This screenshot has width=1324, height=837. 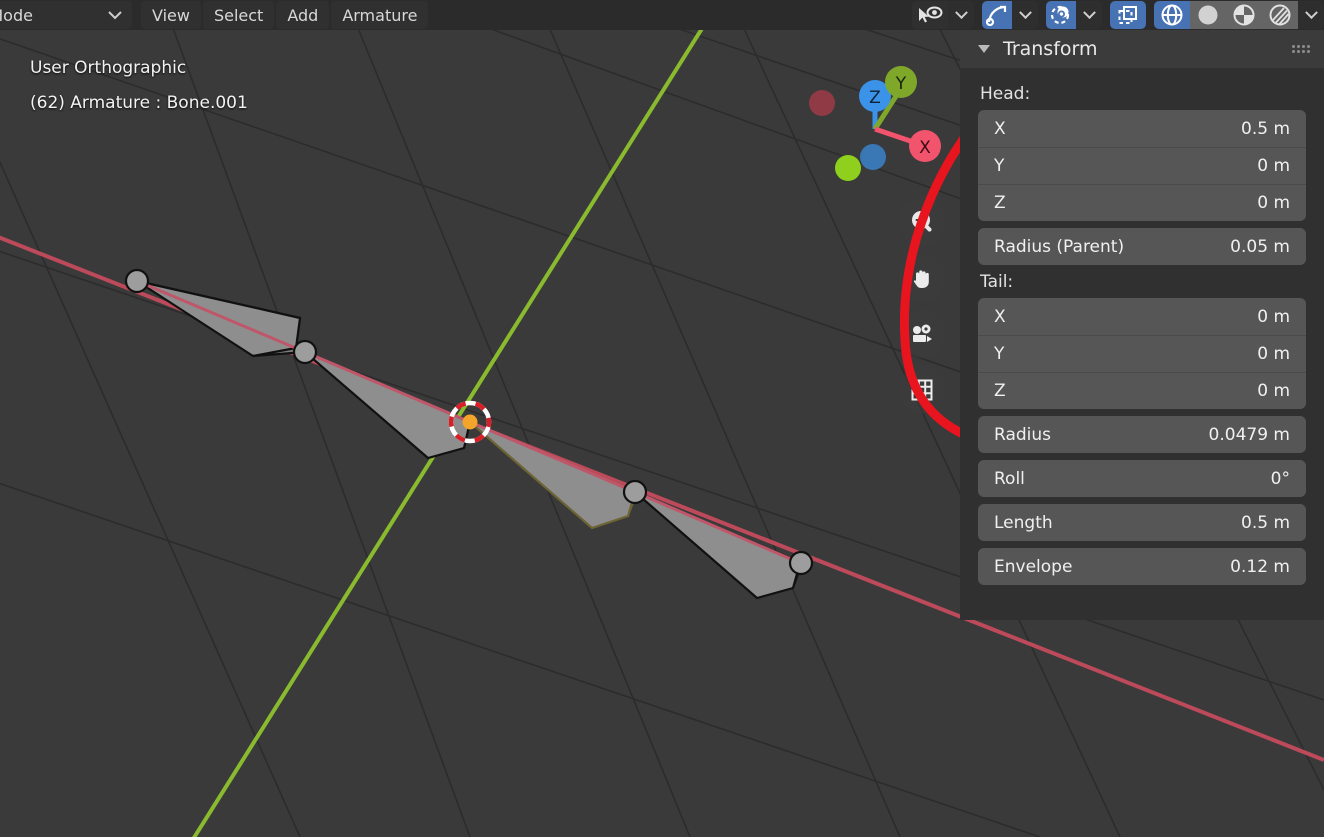 I want to click on section-label-head: Head:, so click(x=1005, y=94).